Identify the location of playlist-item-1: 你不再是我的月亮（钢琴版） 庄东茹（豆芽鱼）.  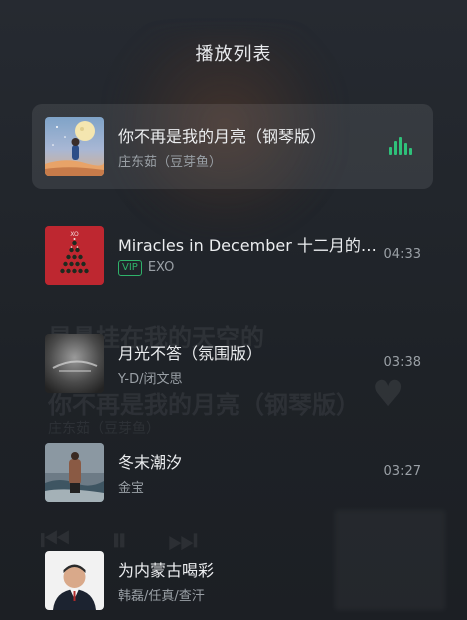
(232, 146).